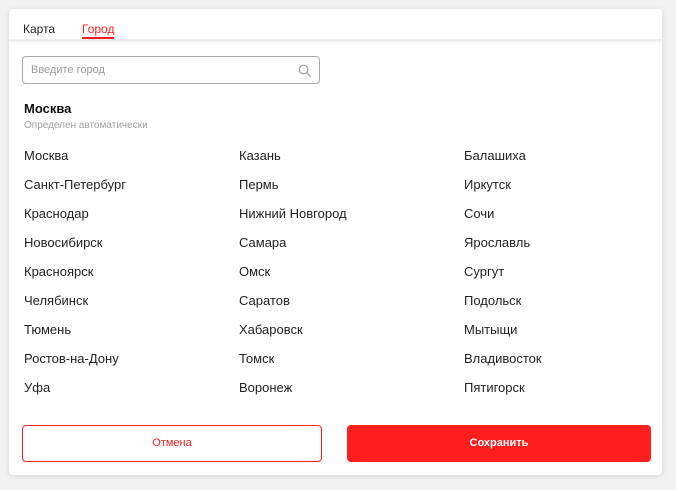 The width and height of the screenshot is (676, 490). Describe the element at coordinates (503, 162) in the screenshot. I see `city-item: Балашиха` at that location.